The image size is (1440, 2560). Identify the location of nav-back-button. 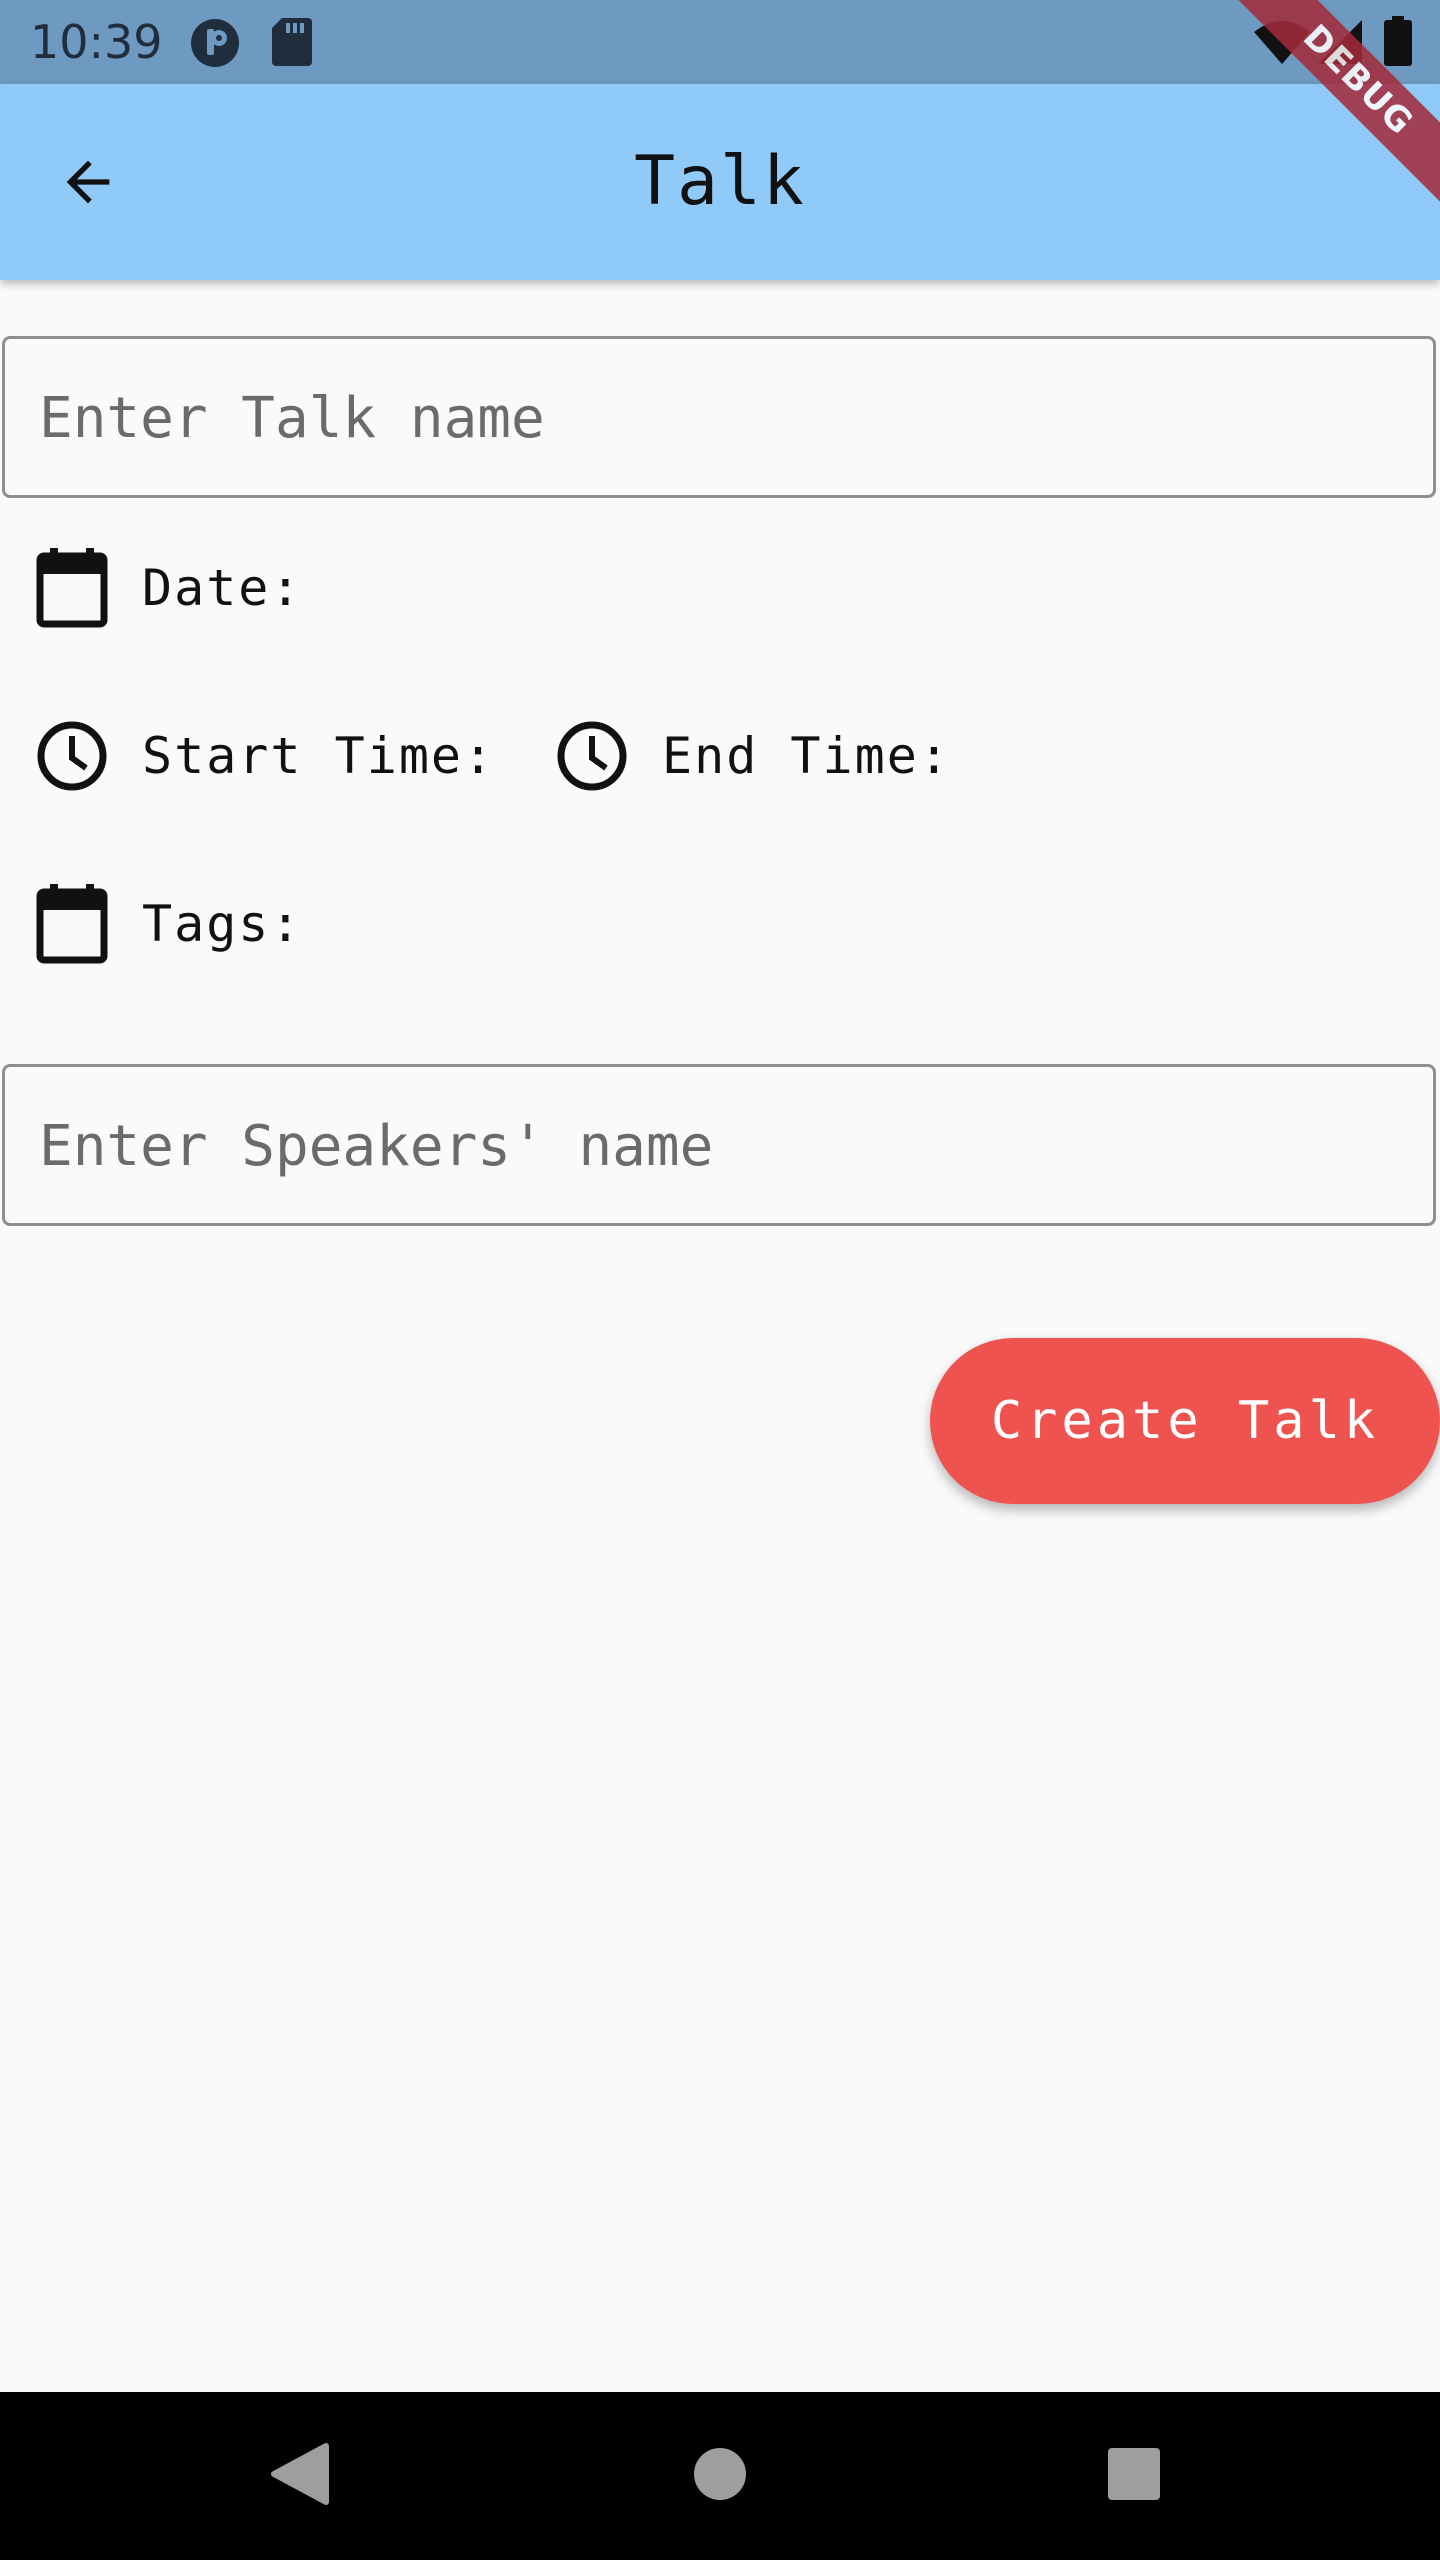
(300, 2476).